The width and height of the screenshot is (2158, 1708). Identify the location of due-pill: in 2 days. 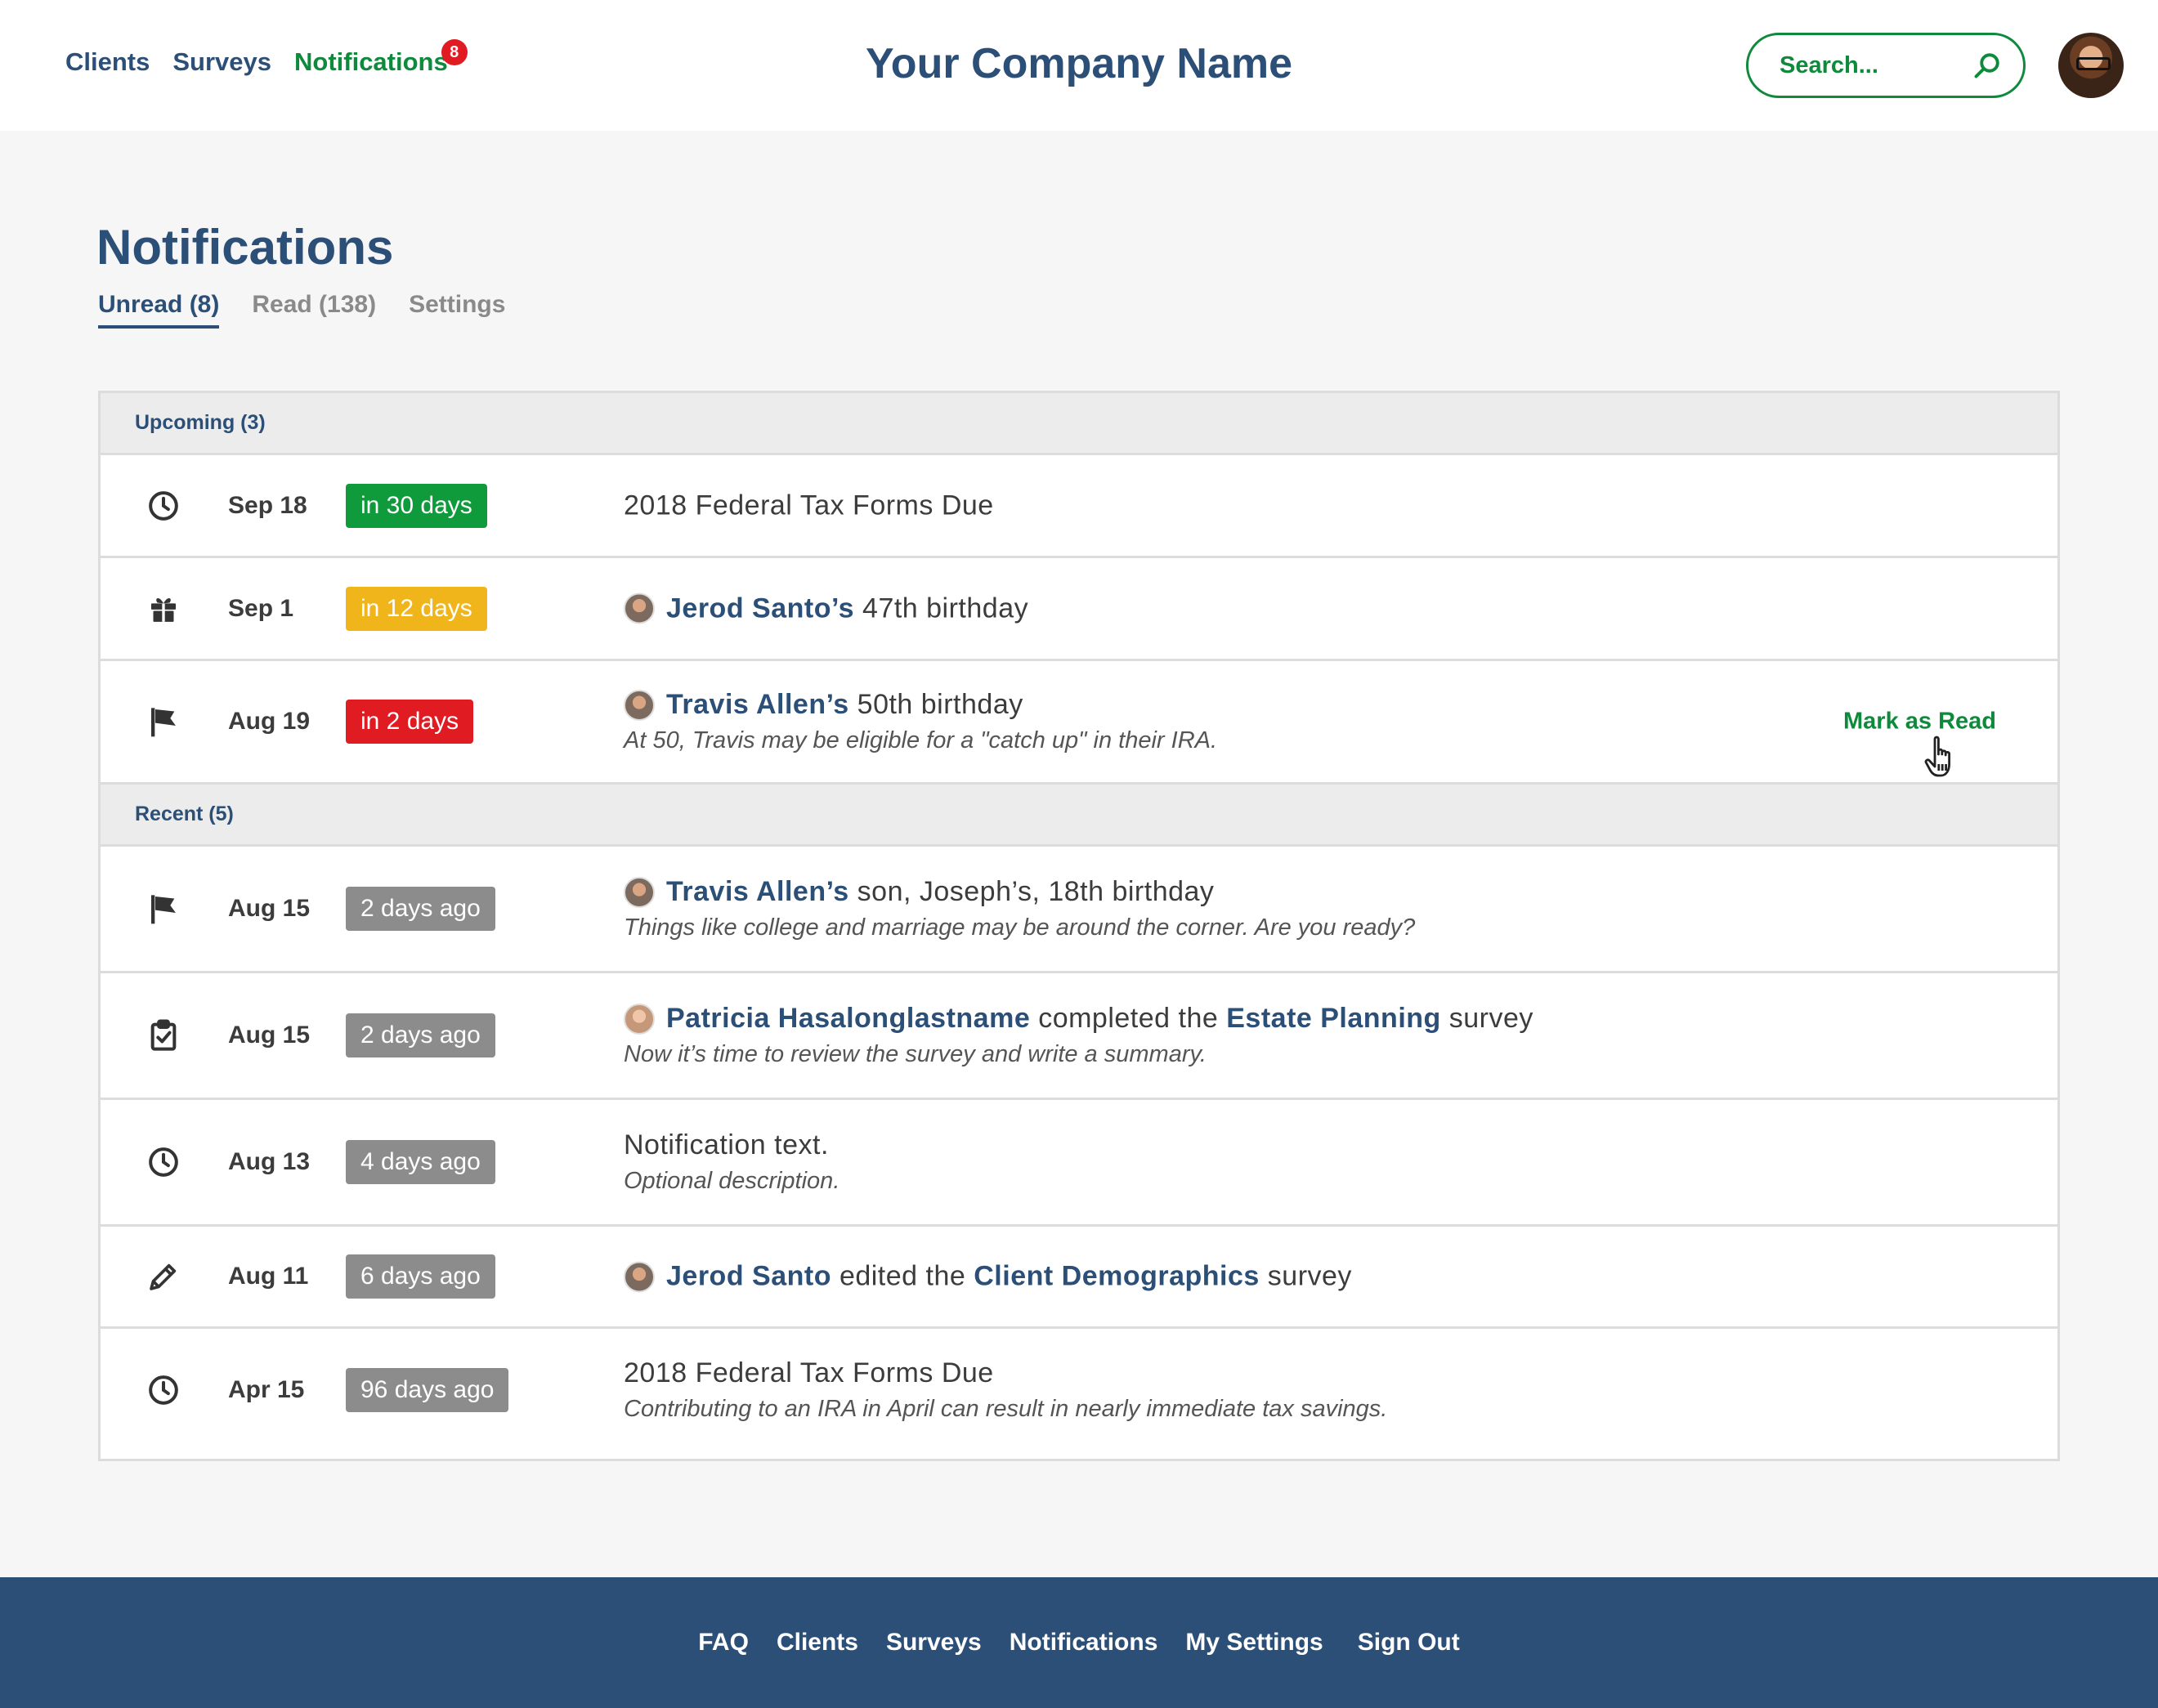
(410, 722).